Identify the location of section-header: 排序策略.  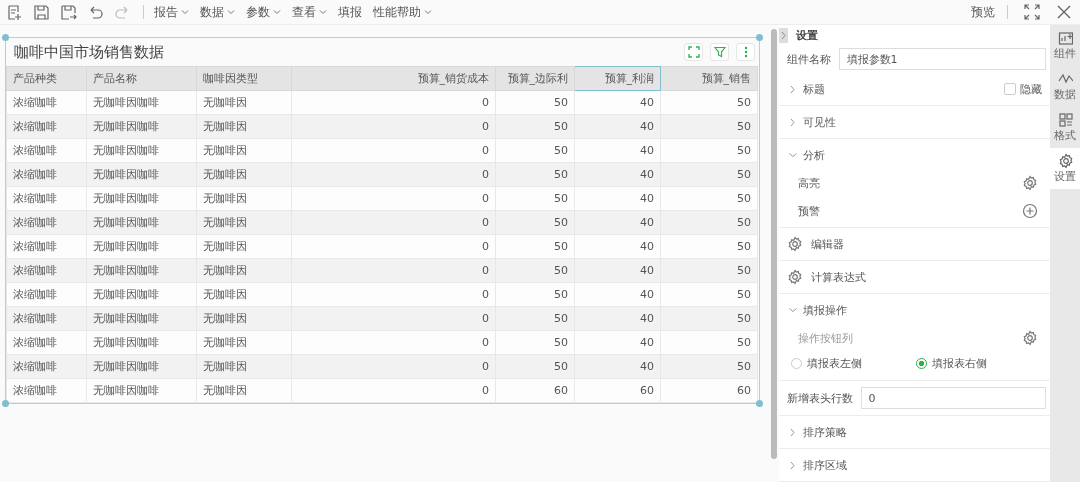
(817, 432).